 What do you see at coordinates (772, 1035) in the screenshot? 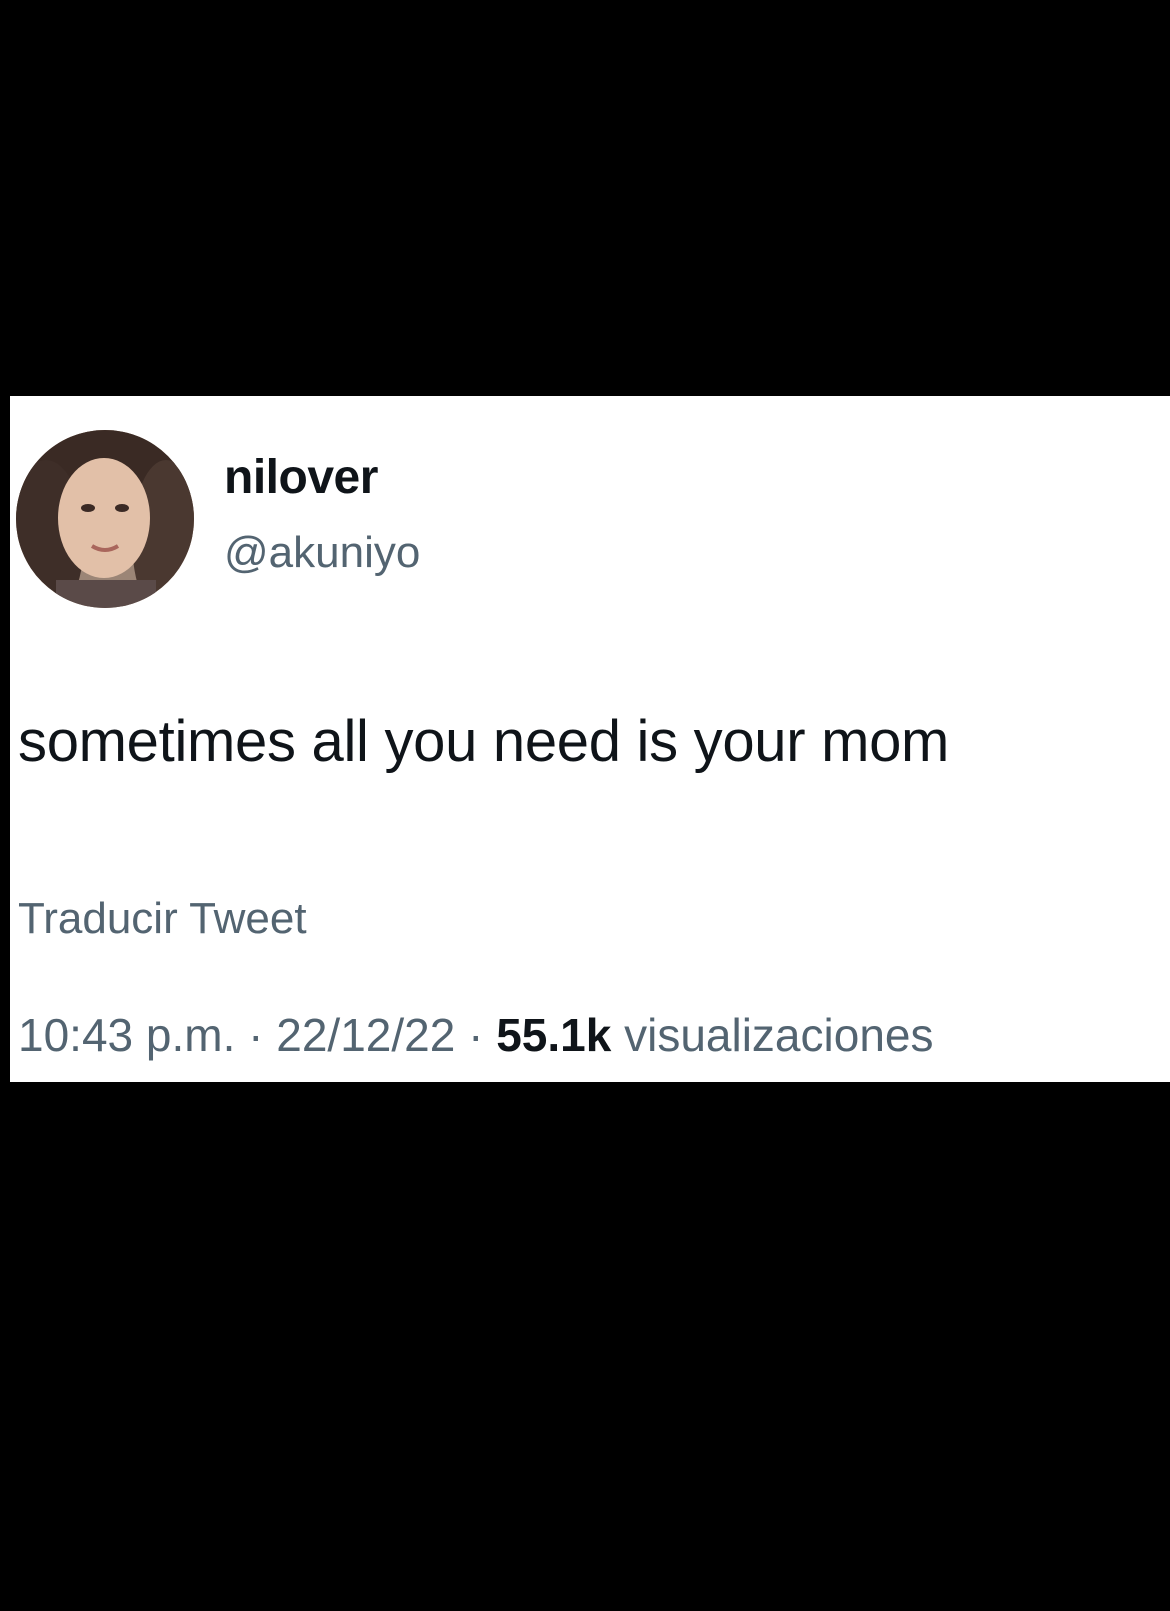
I see `views-label: visualizaciones` at bounding box center [772, 1035].